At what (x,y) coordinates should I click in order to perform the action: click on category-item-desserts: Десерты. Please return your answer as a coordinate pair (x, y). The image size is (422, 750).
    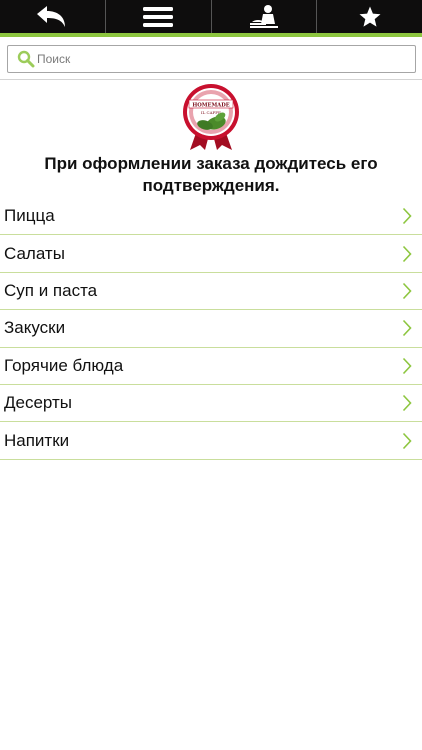
    Looking at the image, I should click on (211, 404).